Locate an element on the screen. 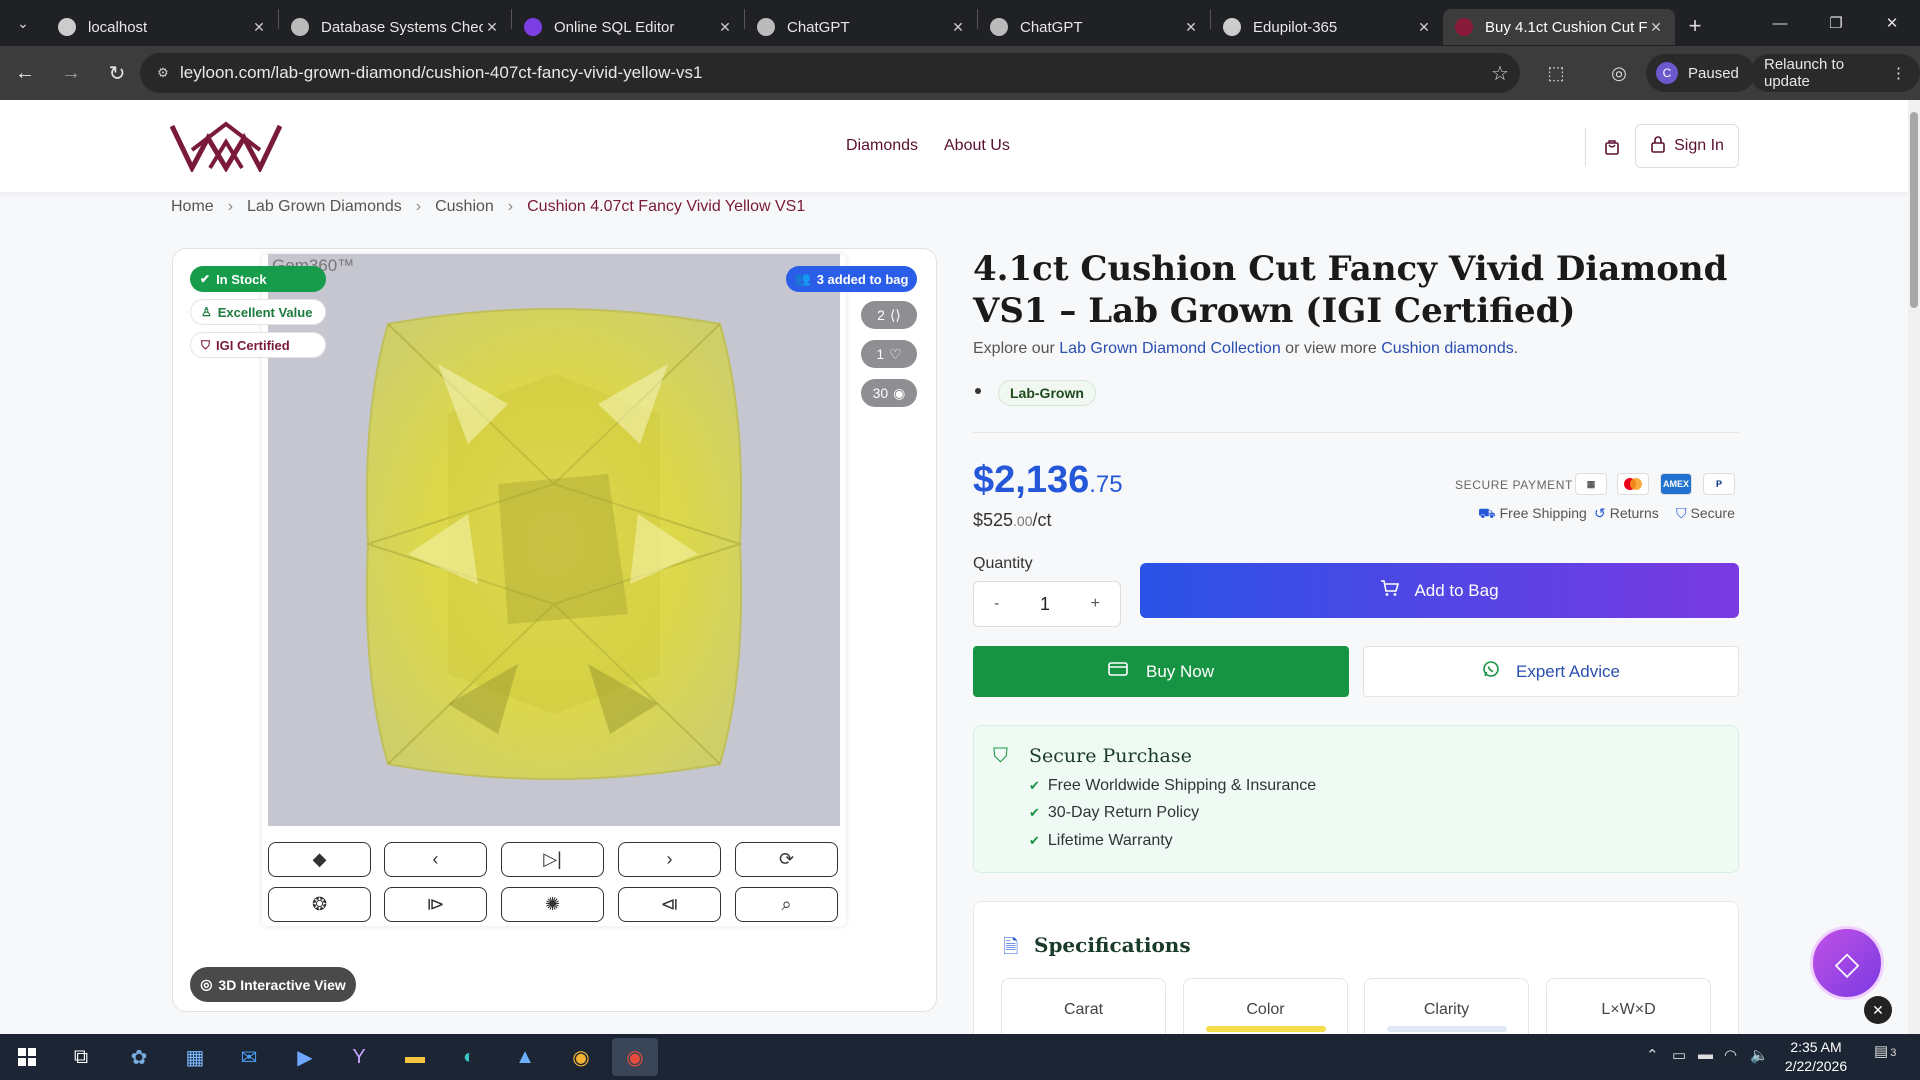 This screenshot has width=1920, height=1080. sign-in-button: Sign In is located at coordinates (1687, 146).